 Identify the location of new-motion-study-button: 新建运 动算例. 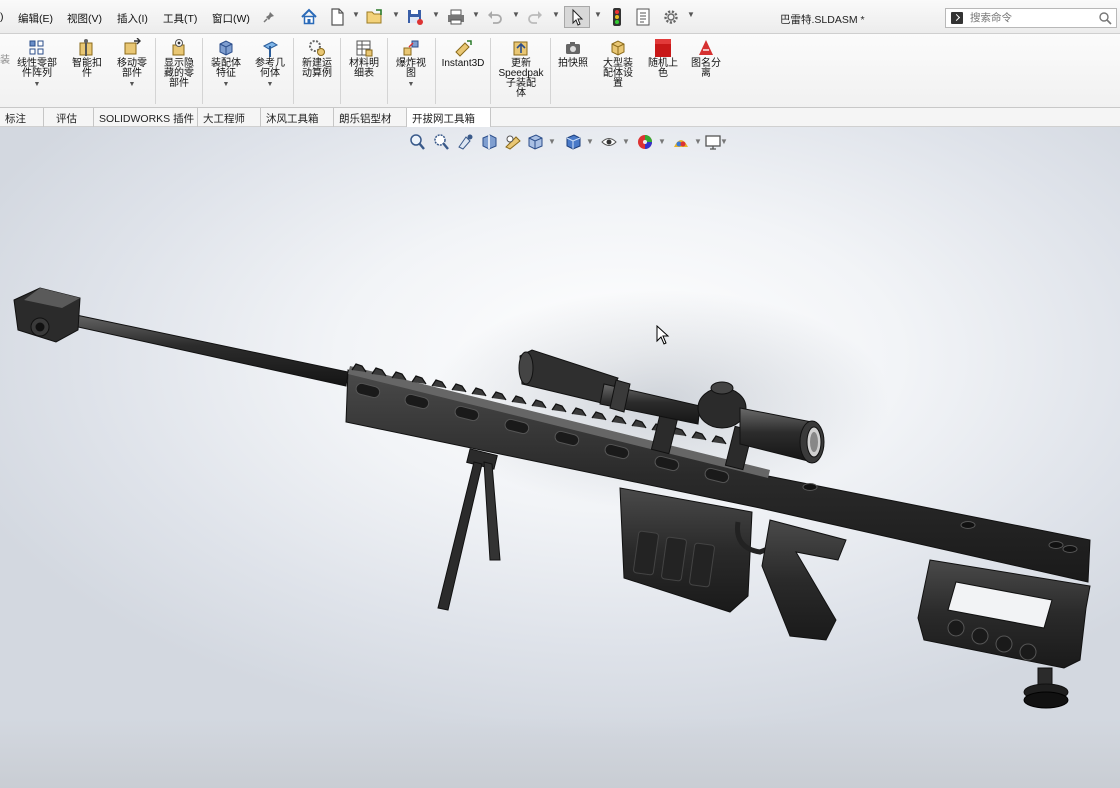
(317, 58).